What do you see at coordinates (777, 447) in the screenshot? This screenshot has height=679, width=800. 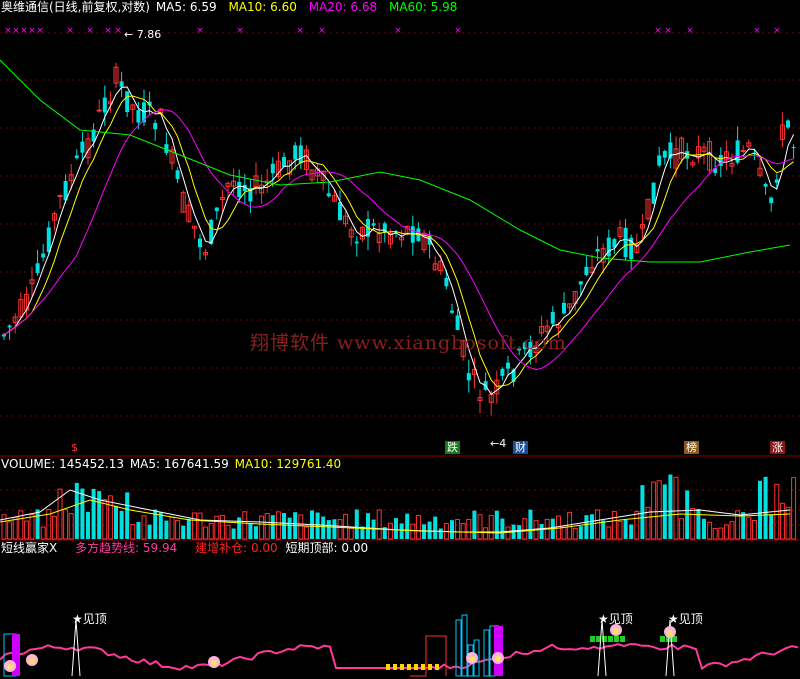 I see `tag-rise: 涨` at bounding box center [777, 447].